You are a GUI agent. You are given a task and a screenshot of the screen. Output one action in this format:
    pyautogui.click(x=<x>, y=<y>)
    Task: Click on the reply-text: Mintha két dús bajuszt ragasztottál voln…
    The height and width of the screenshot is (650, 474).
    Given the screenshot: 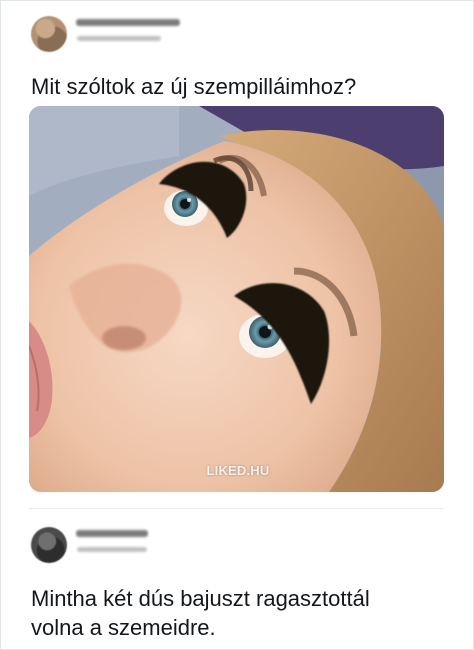 What is the action you would take?
    pyautogui.click(x=200, y=613)
    